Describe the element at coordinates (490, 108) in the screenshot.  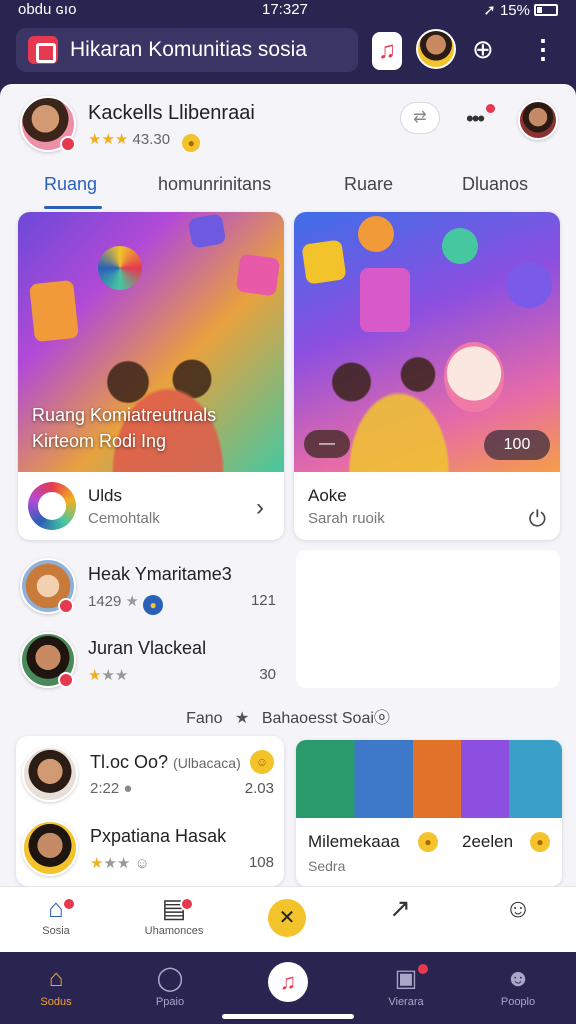
I see `notification-dot` at that location.